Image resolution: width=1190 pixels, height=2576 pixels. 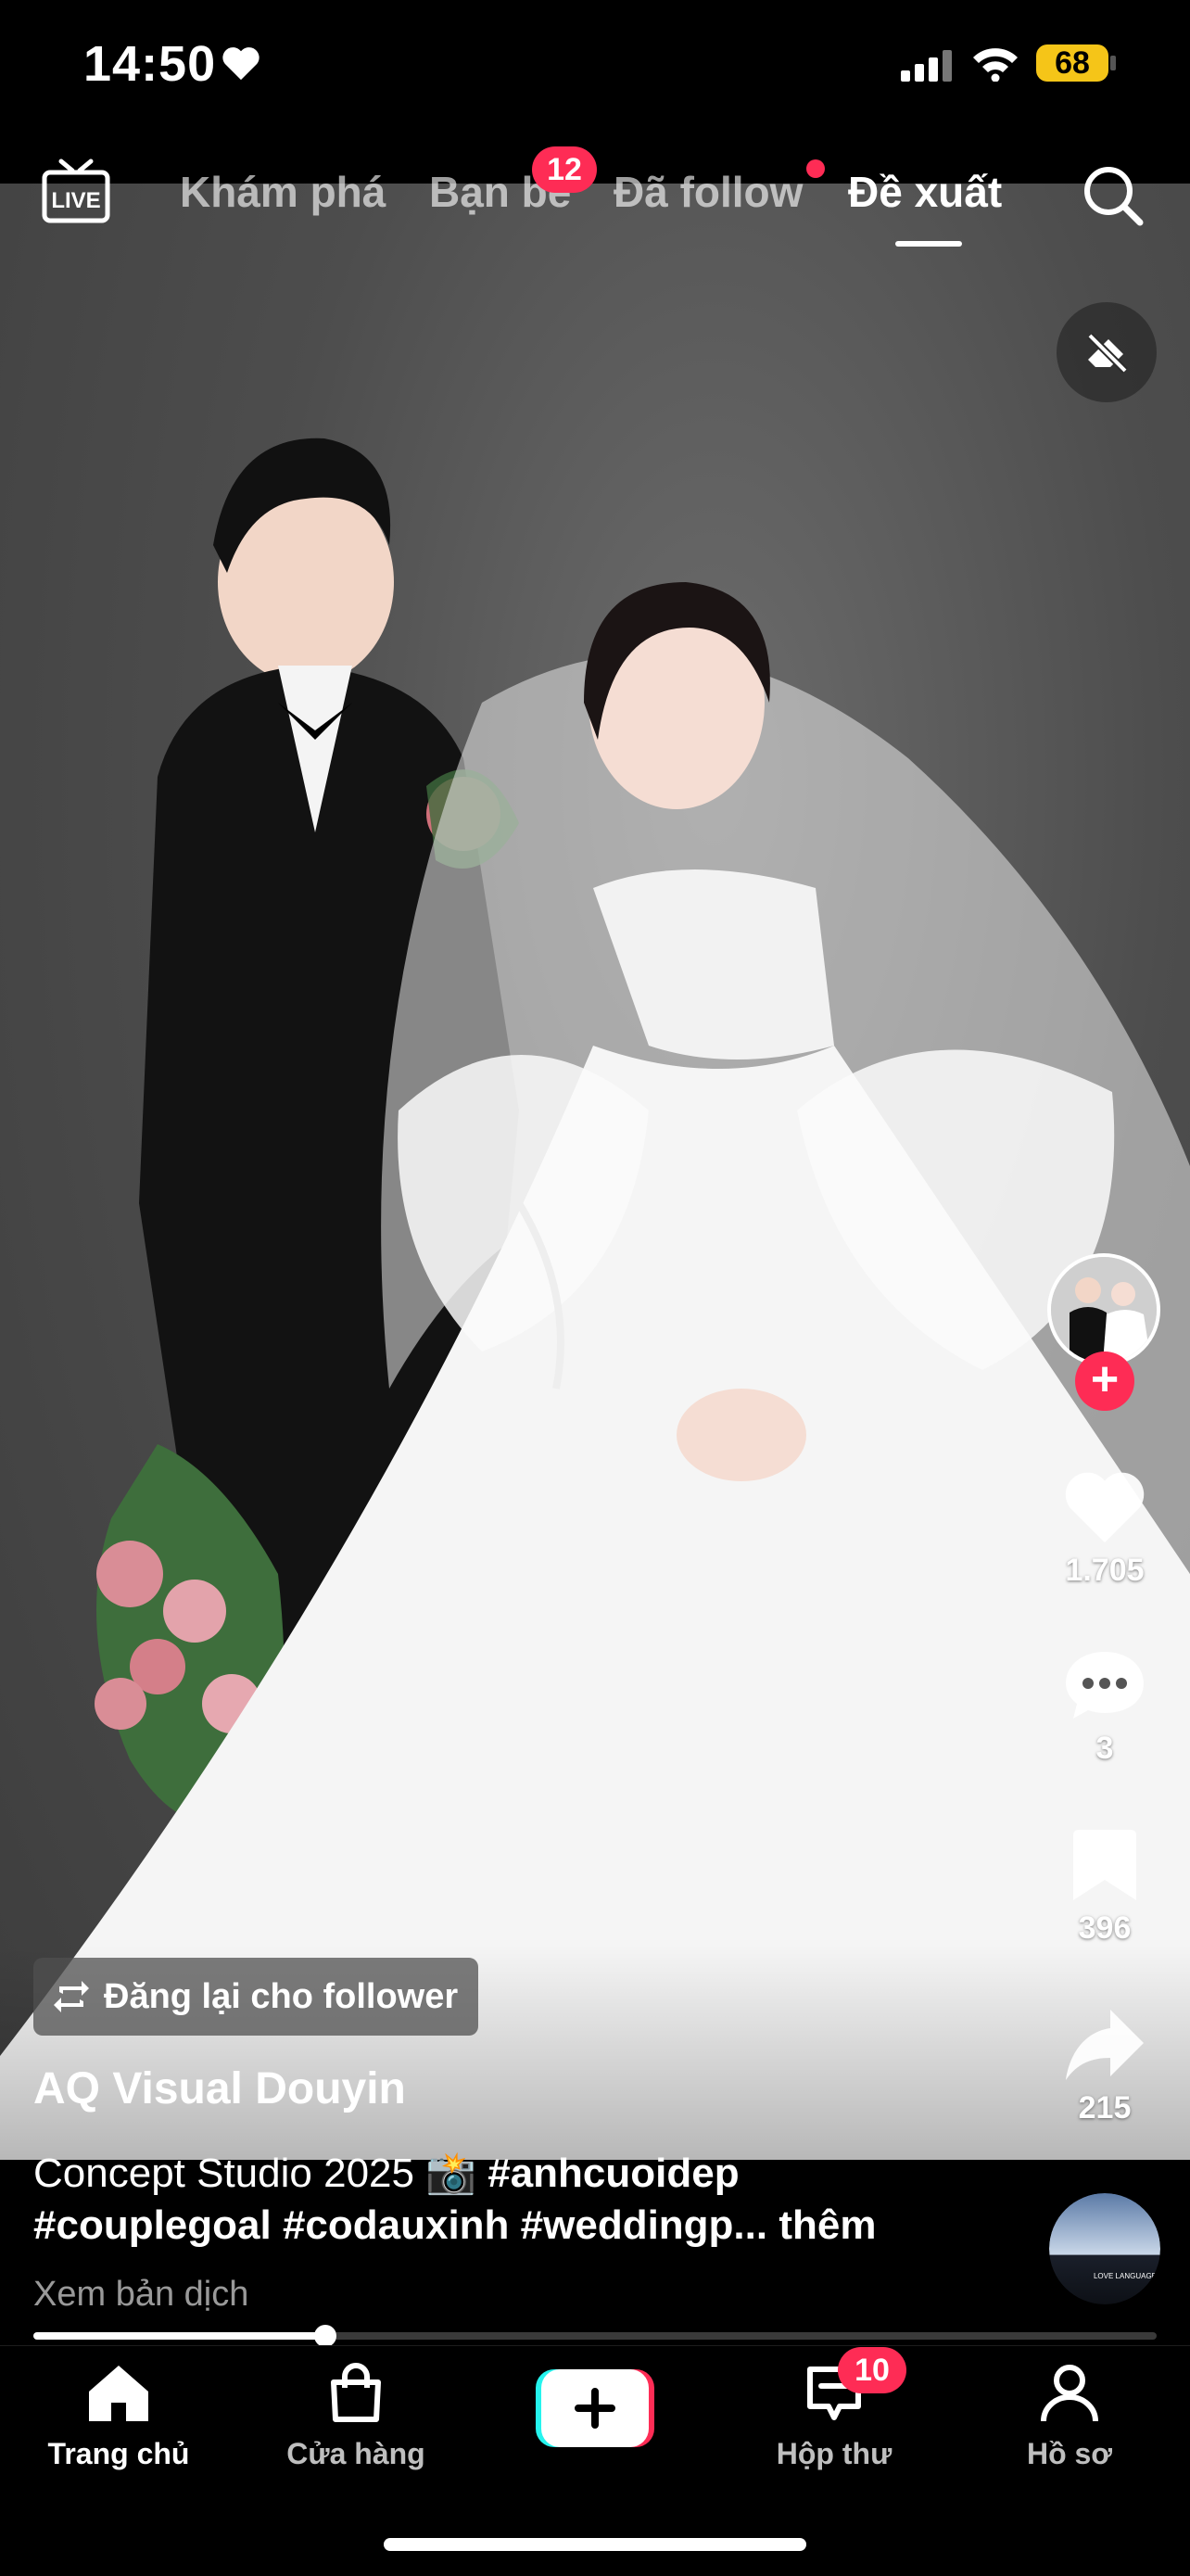 I want to click on like-count: 1.705, so click(x=1105, y=1570).